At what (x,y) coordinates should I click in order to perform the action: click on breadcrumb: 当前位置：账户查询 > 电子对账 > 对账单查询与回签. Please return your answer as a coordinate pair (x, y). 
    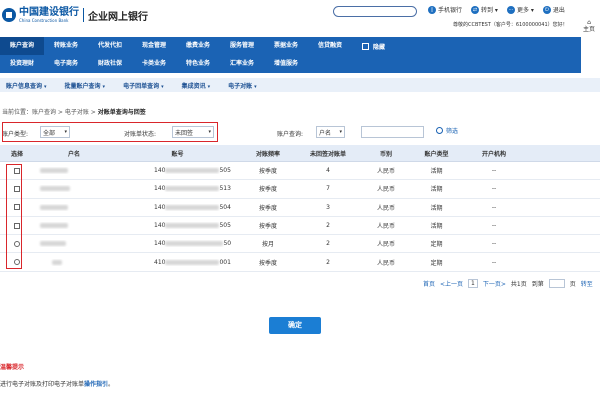
    Looking at the image, I should click on (74, 112).